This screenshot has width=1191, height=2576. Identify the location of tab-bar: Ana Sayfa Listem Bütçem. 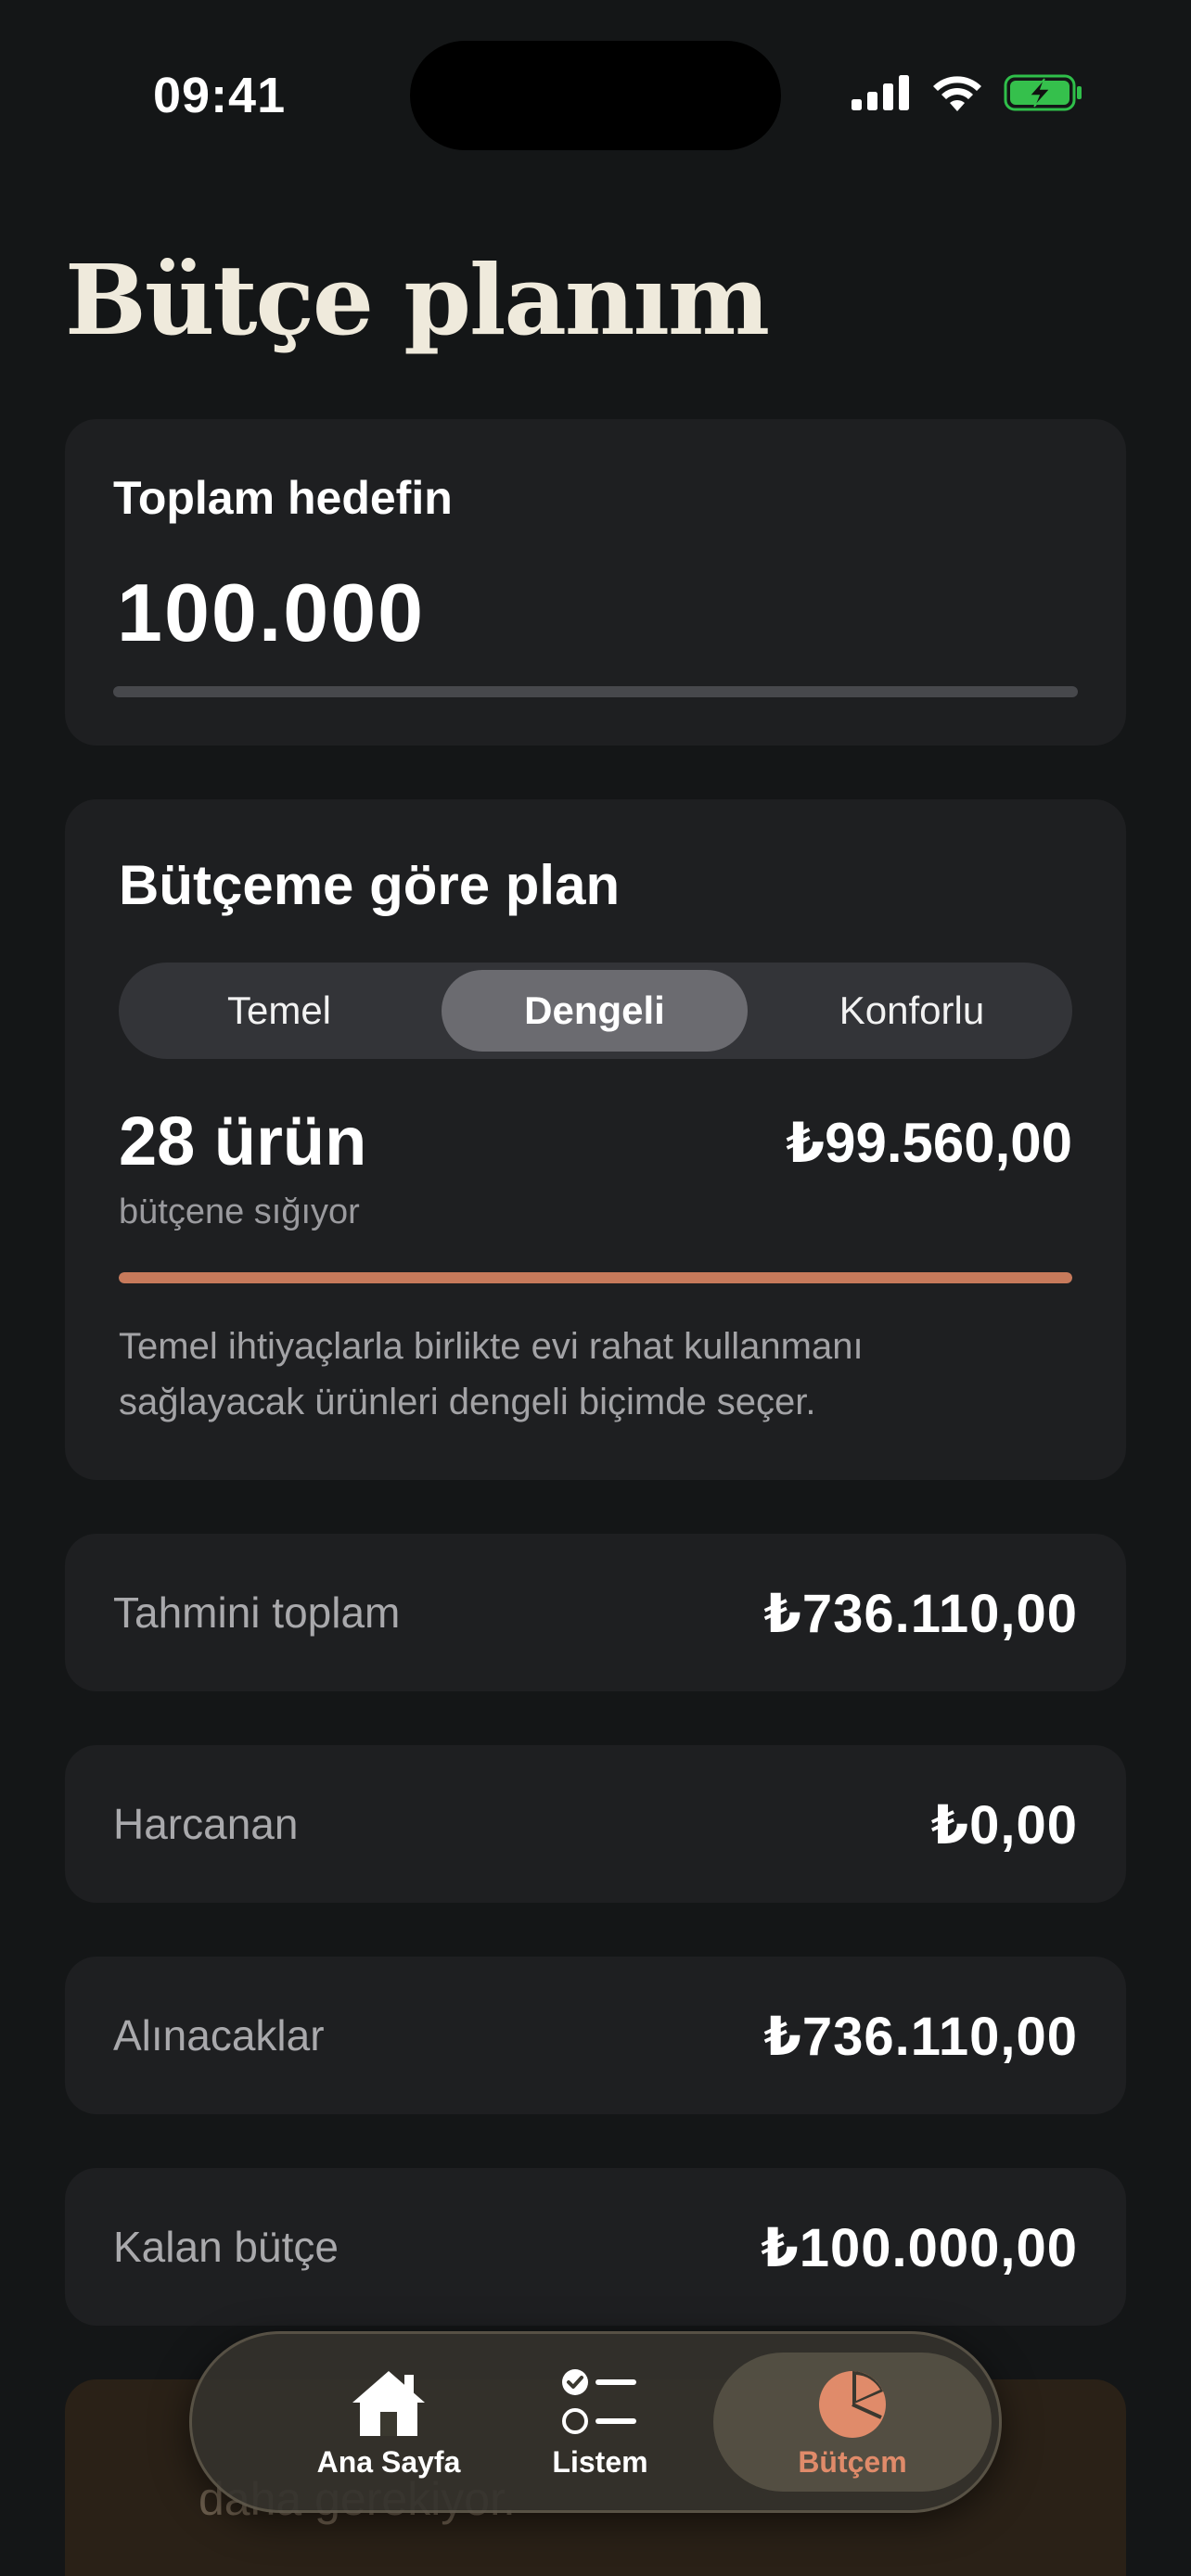
(595, 2422).